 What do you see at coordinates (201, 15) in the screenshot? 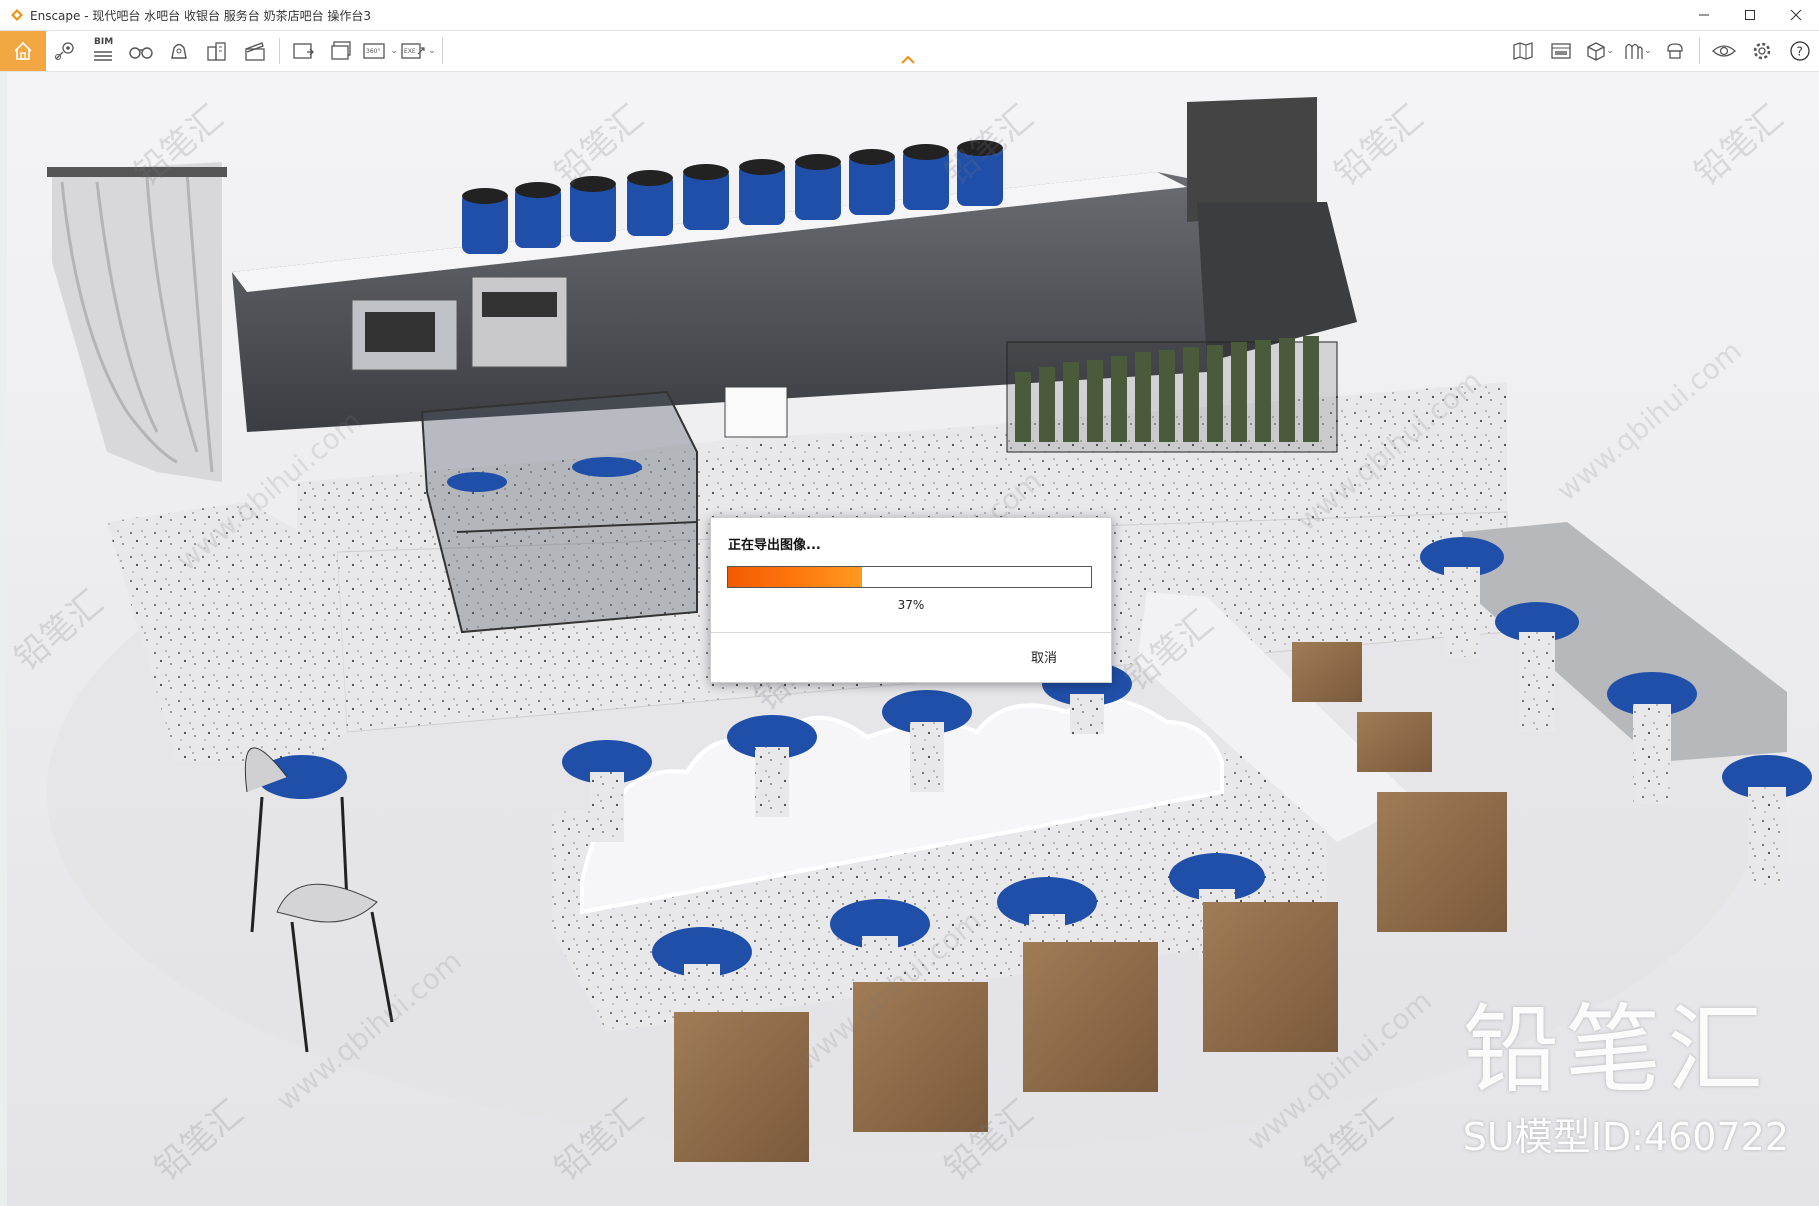
I see `window-title: Enscape - 现代吧台 水吧台 收银台 服务台 奶茶店吧台 操作台3` at bounding box center [201, 15].